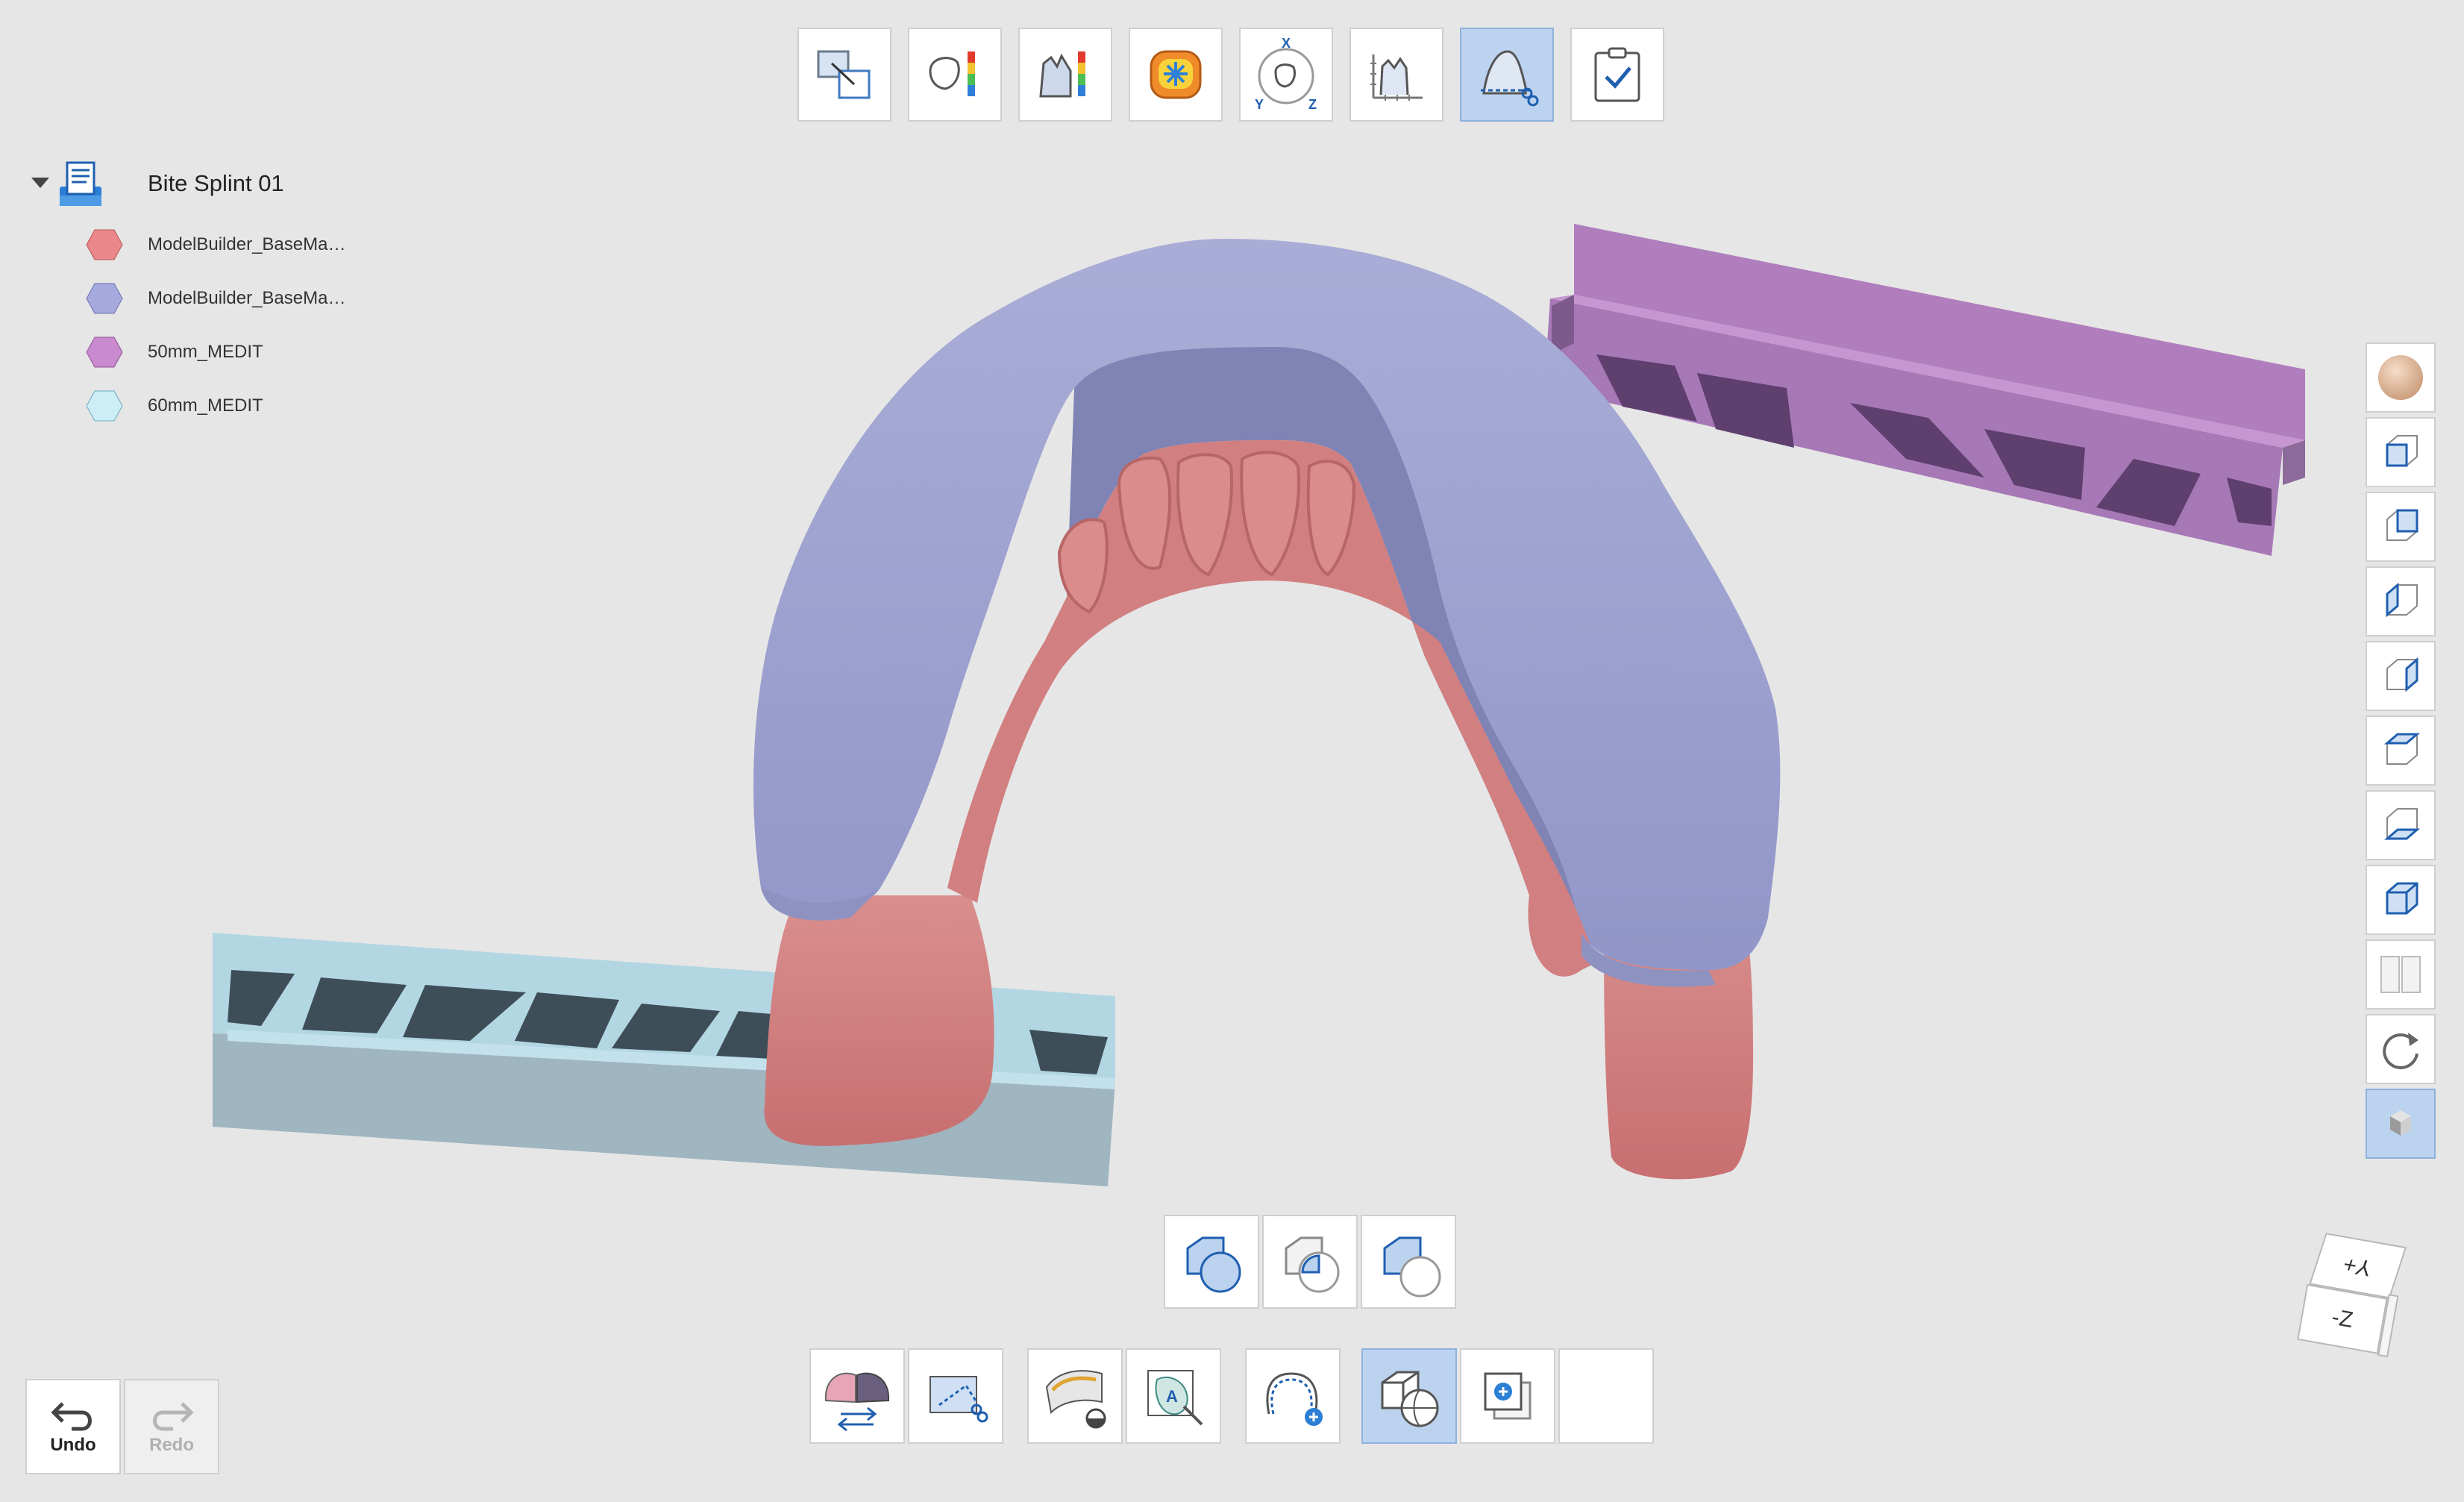 The height and width of the screenshot is (1502, 2464). I want to click on tool-thickness-map, so click(955, 75).